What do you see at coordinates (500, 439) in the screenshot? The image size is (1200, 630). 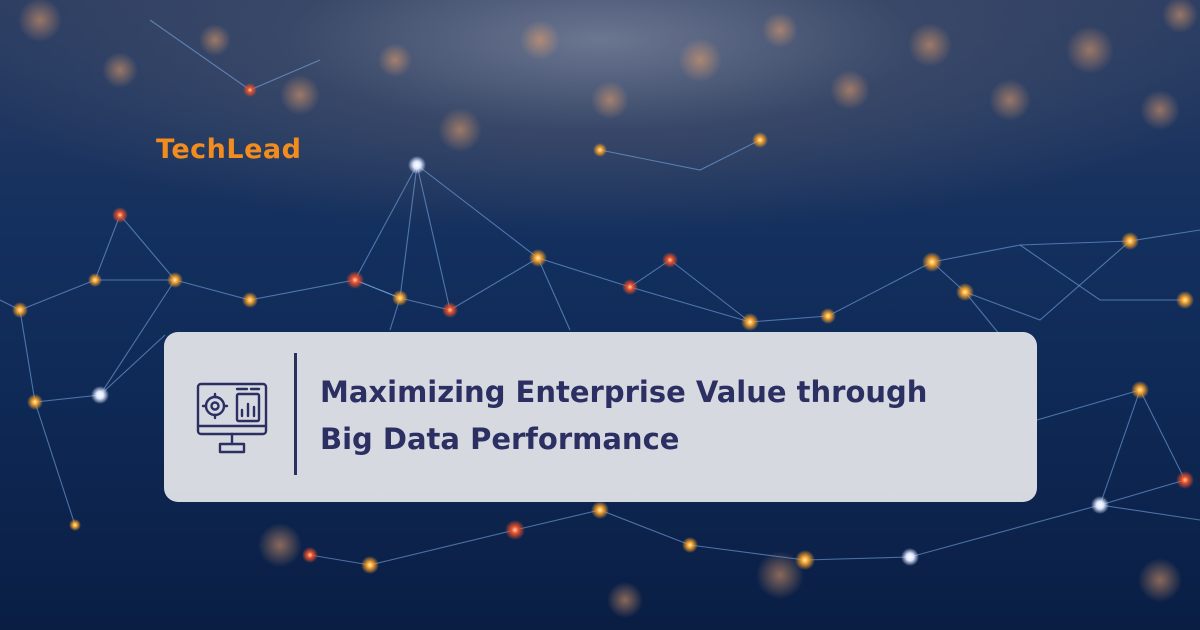 I see `title-line-2: Big Data Performance` at bounding box center [500, 439].